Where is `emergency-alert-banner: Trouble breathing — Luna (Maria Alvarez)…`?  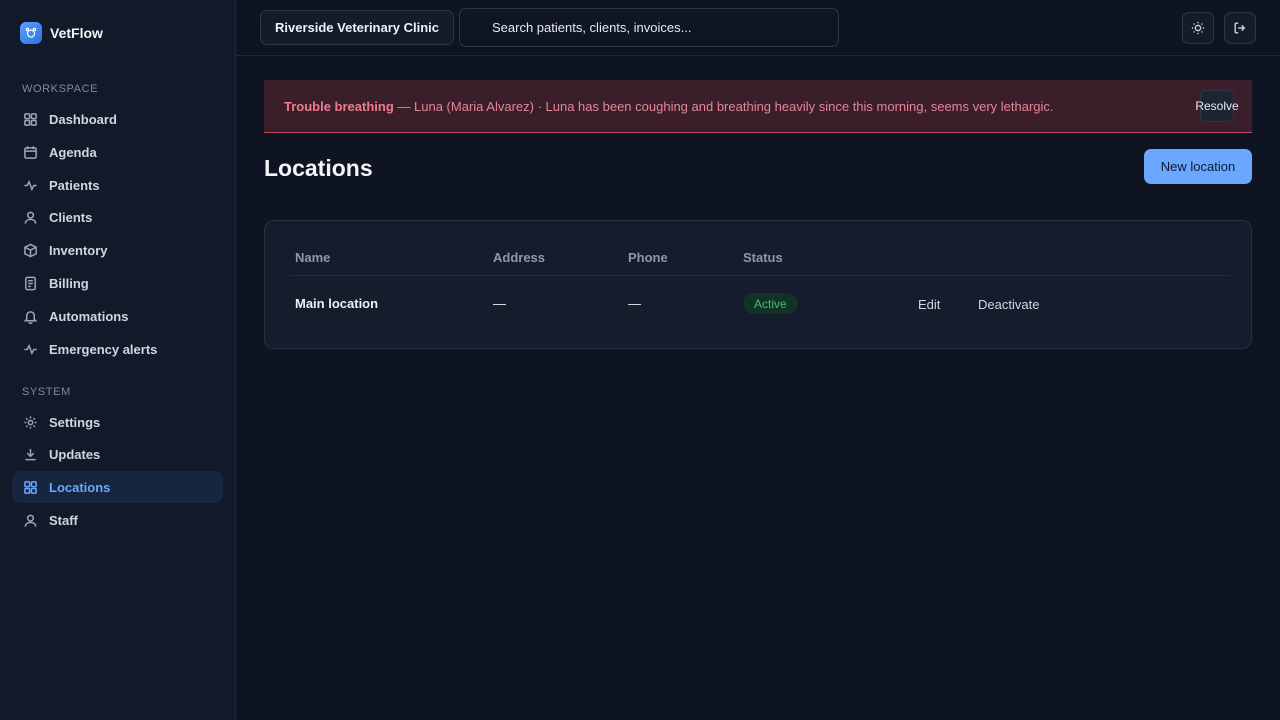 emergency-alert-banner: Trouble breathing — Luna (Maria Alvarez)… is located at coordinates (758, 106).